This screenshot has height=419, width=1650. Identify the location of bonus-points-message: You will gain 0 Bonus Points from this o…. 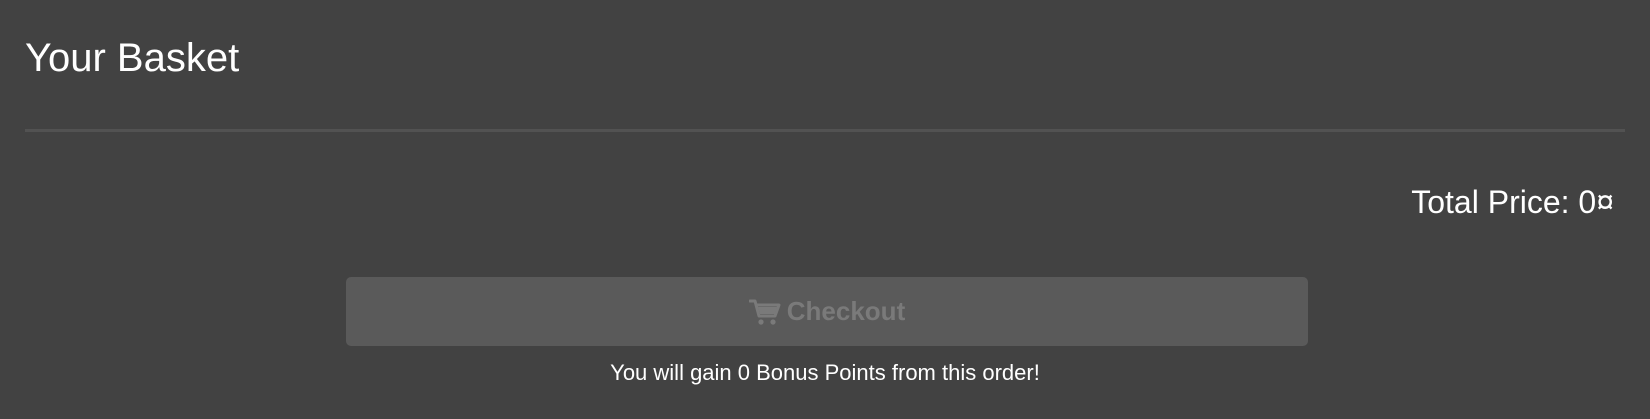
(825, 372).